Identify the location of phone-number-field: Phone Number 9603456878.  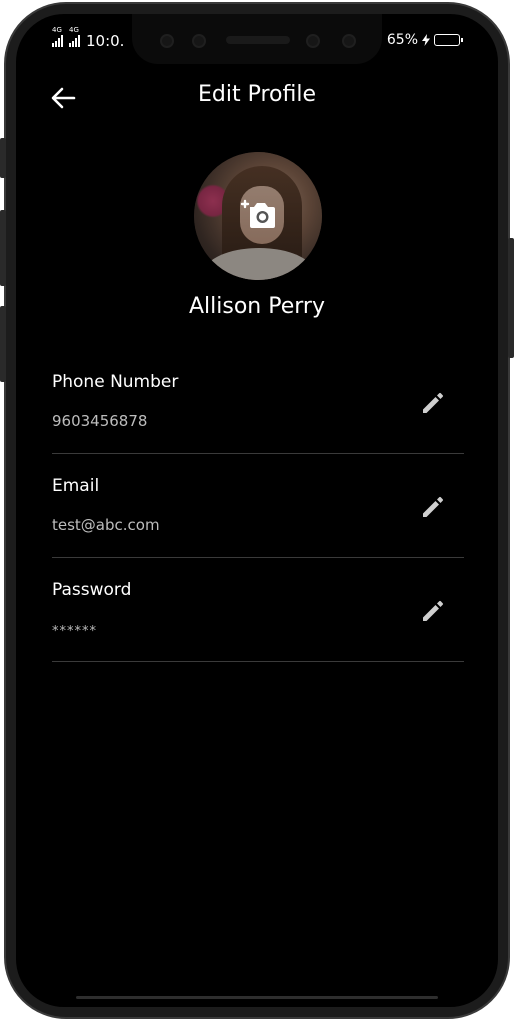
(258, 402).